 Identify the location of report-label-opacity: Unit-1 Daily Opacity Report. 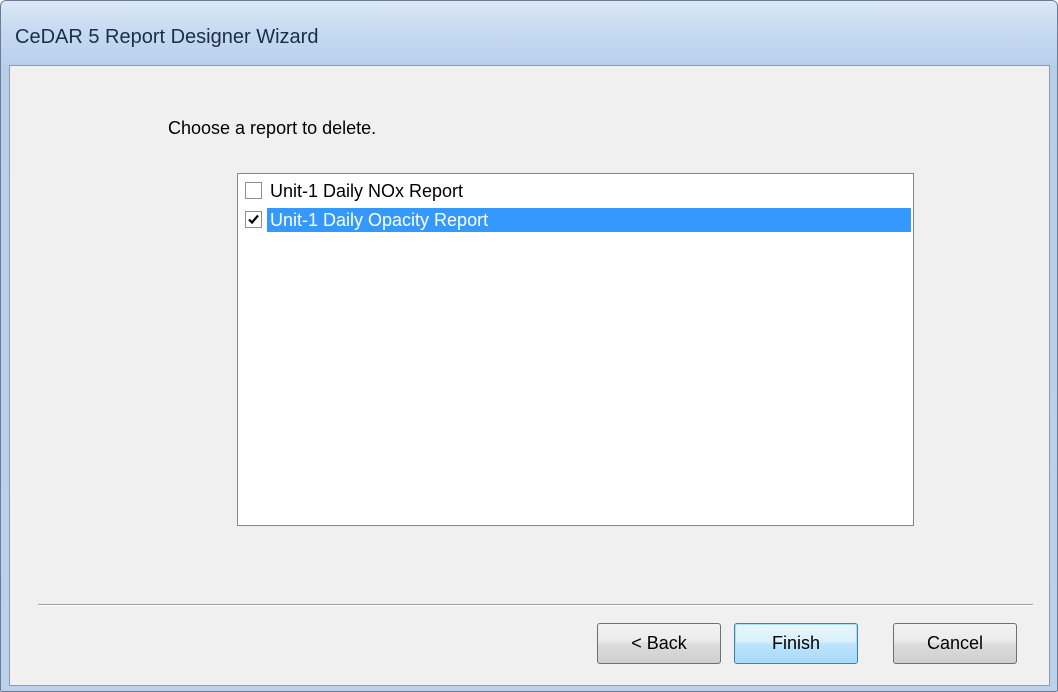
(589, 220).